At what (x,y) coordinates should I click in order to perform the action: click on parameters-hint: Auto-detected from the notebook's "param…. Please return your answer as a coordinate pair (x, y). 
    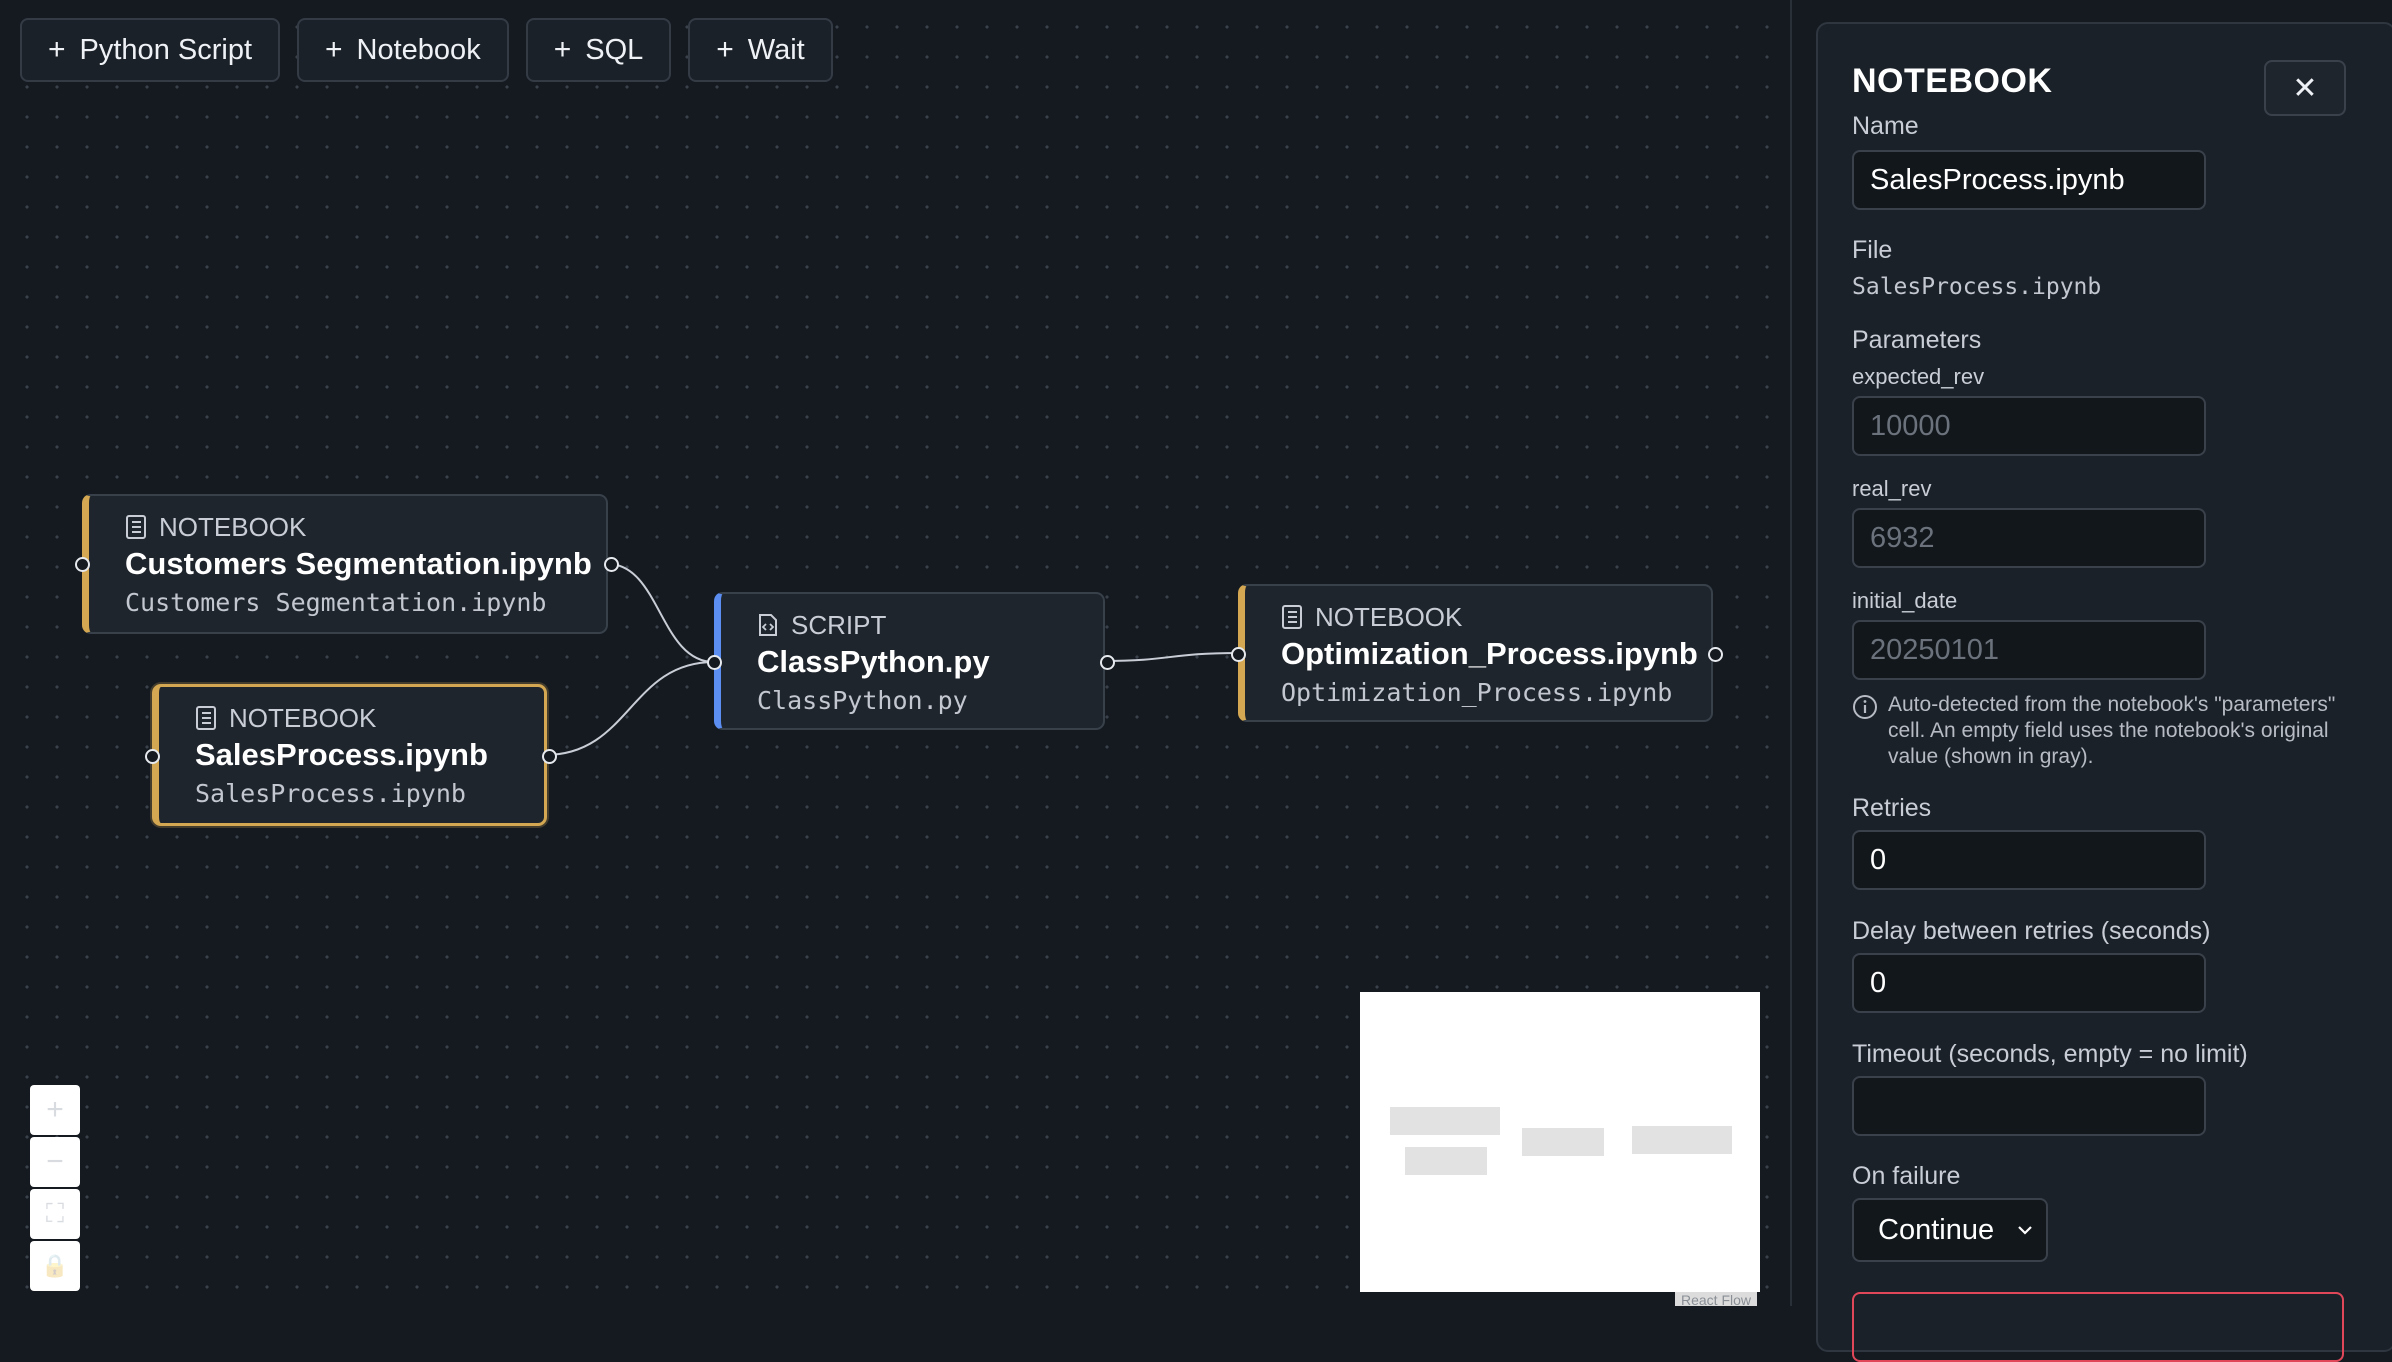
    Looking at the image, I should click on (2097, 731).